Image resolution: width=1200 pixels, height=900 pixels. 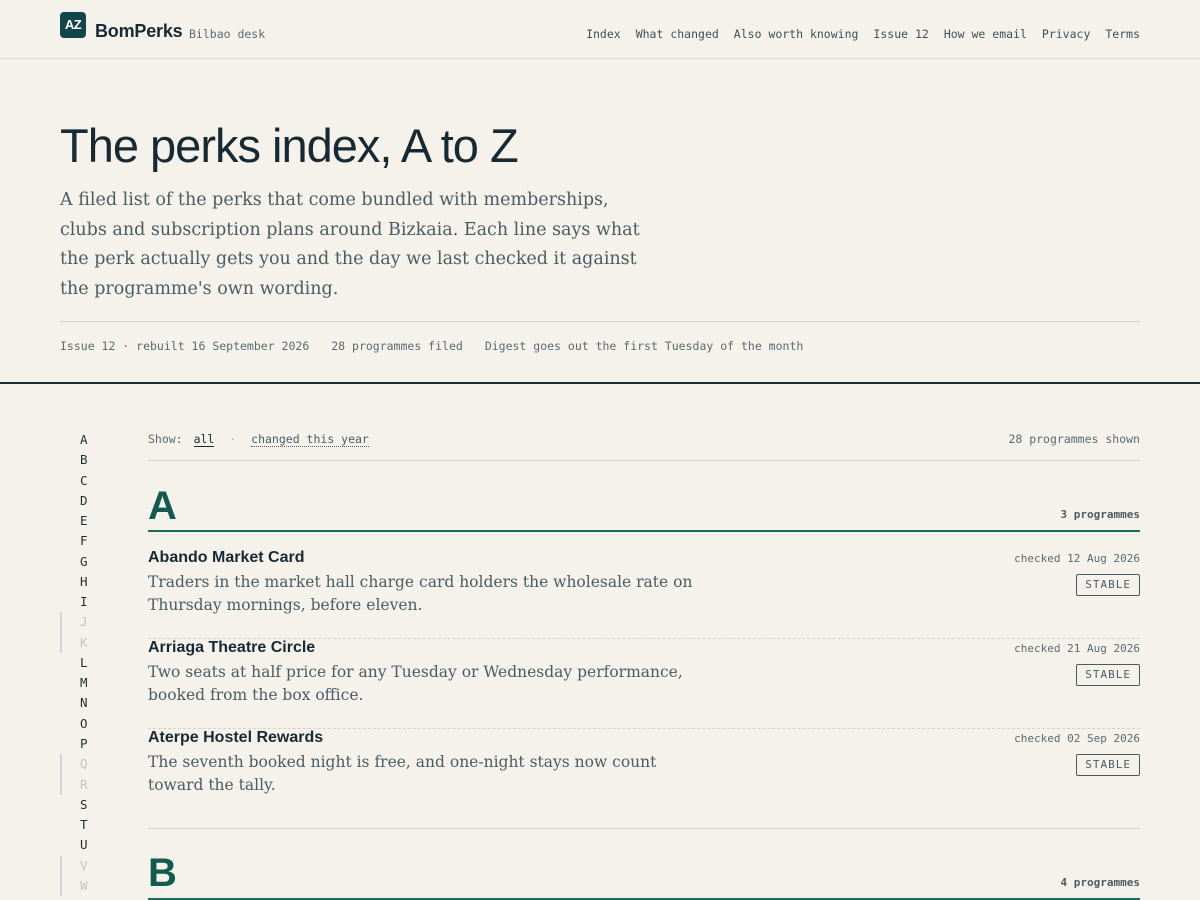 I want to click on programme-name: Aterpe Hostel Rewards, so click(x=235, y=738).